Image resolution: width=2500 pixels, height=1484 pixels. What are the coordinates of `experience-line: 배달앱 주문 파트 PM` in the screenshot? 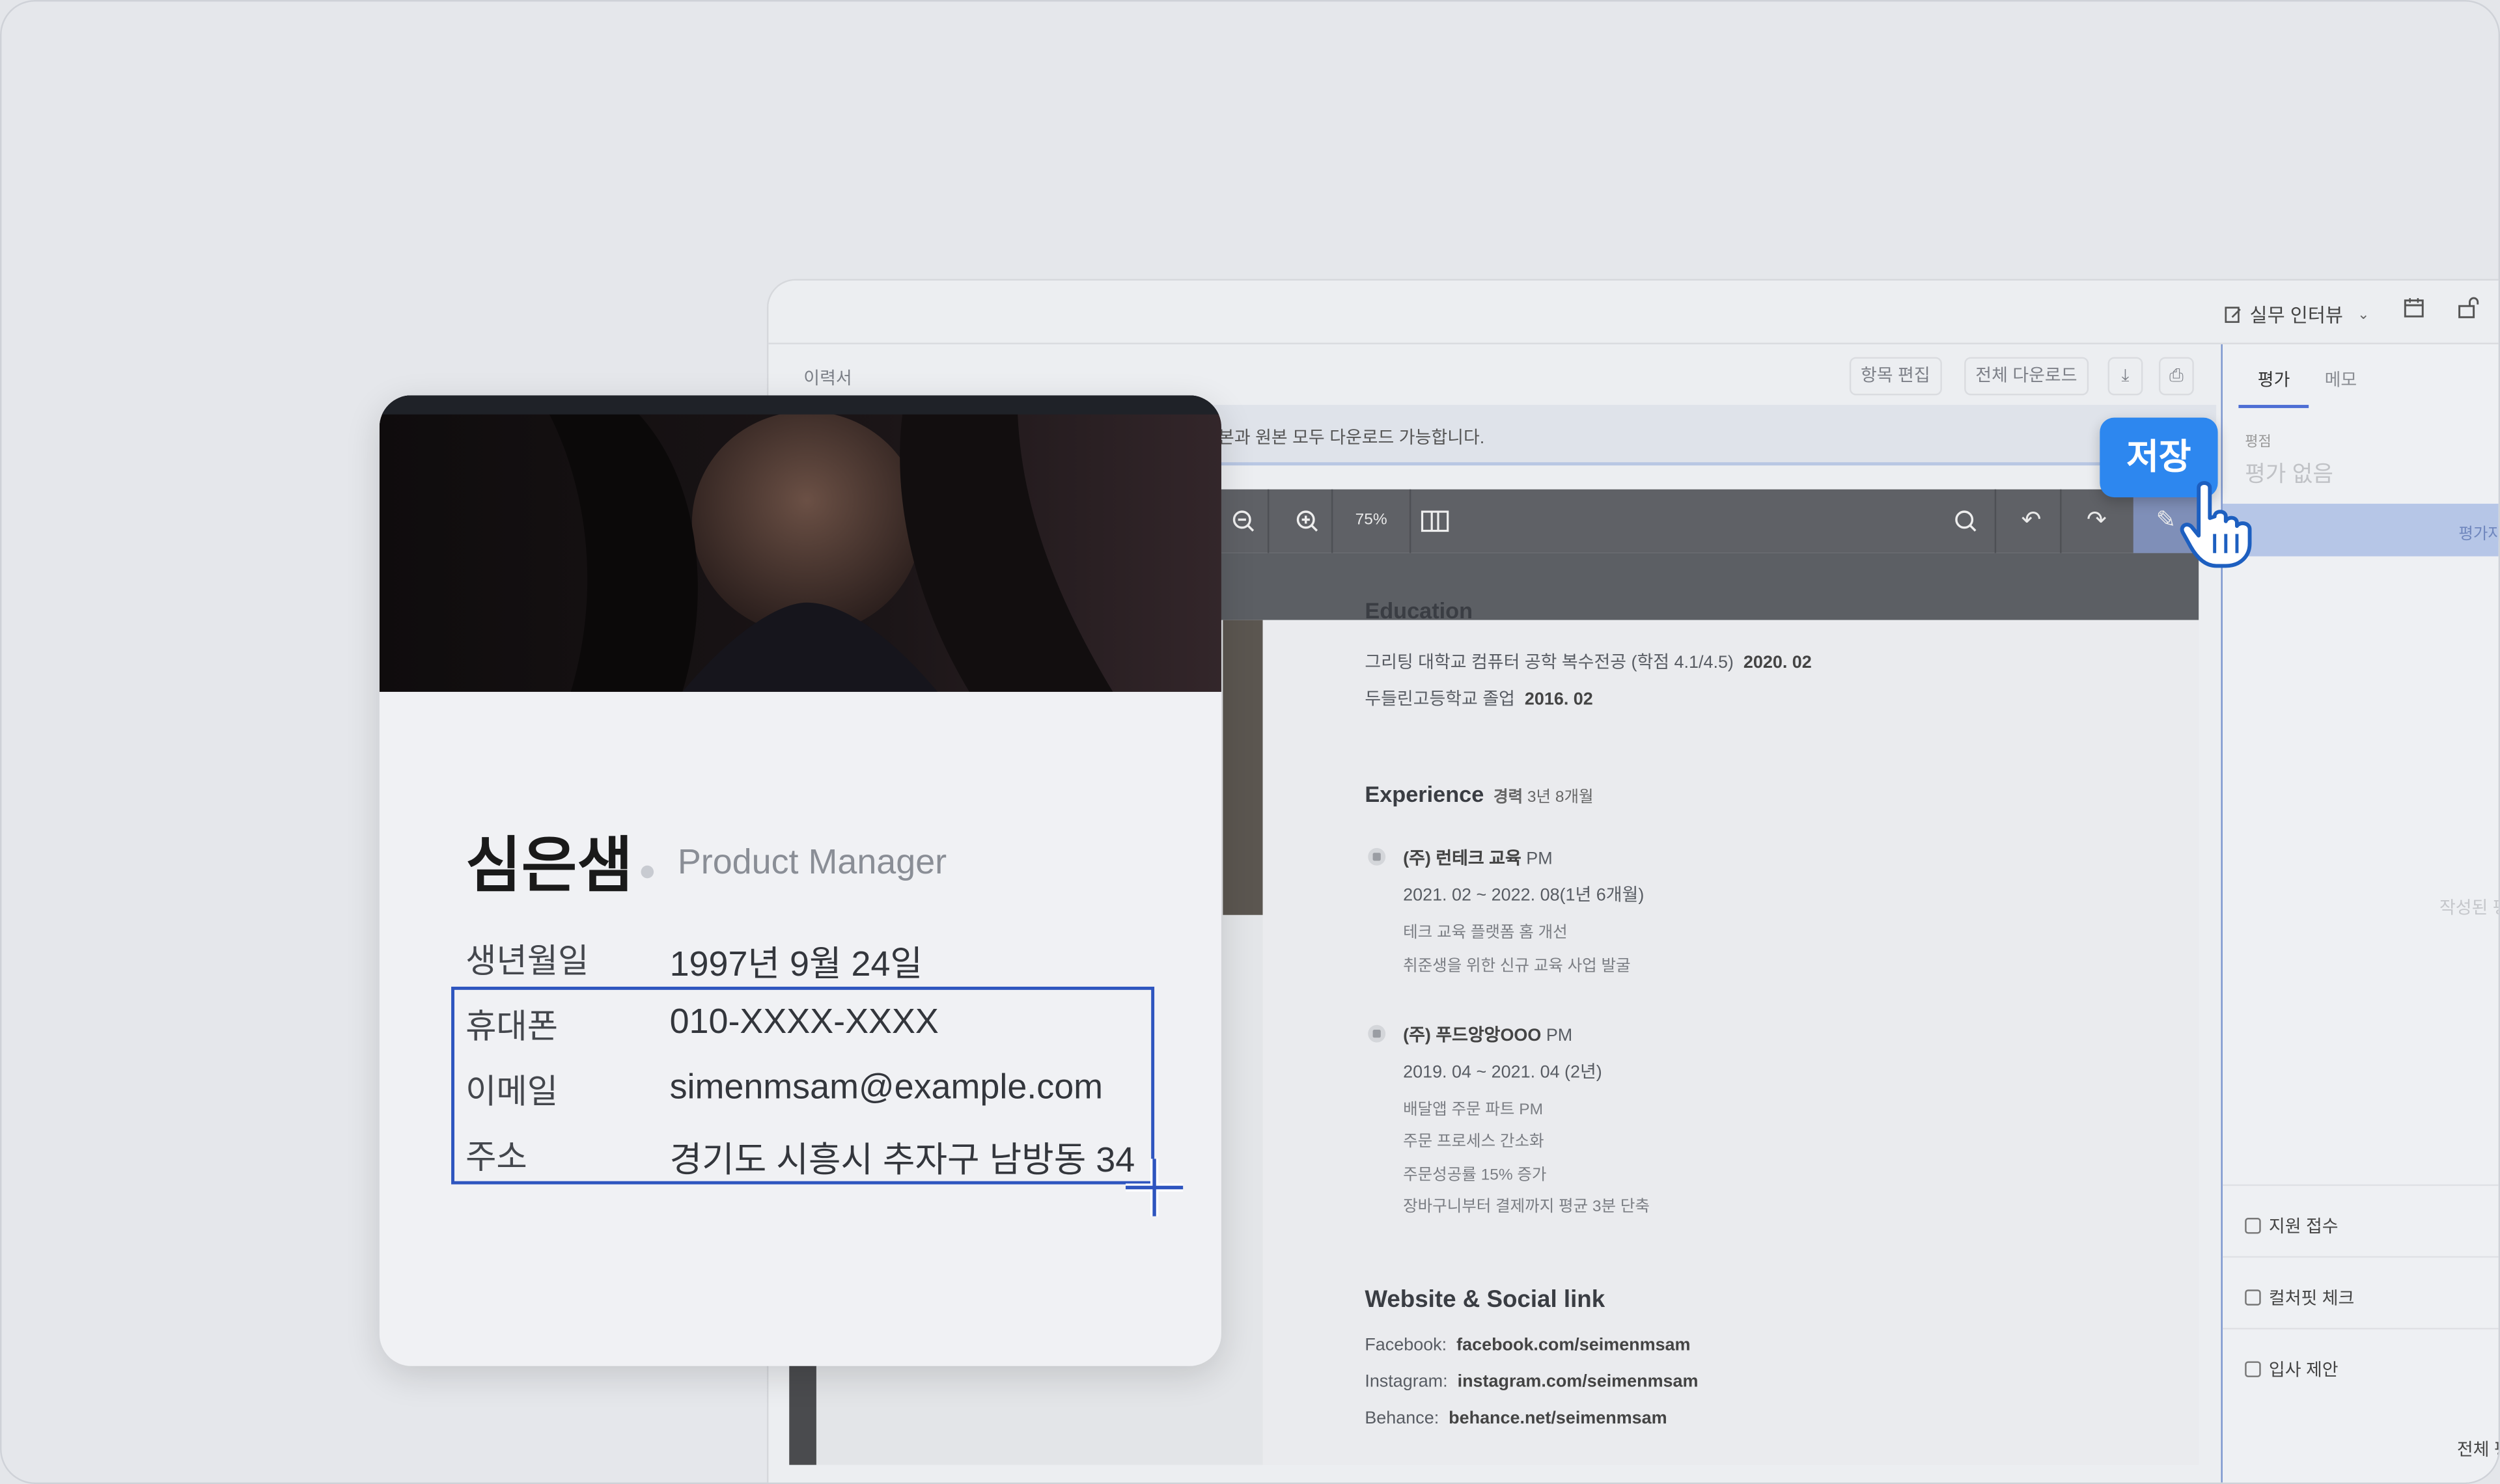 It's located at (1473, 1110).